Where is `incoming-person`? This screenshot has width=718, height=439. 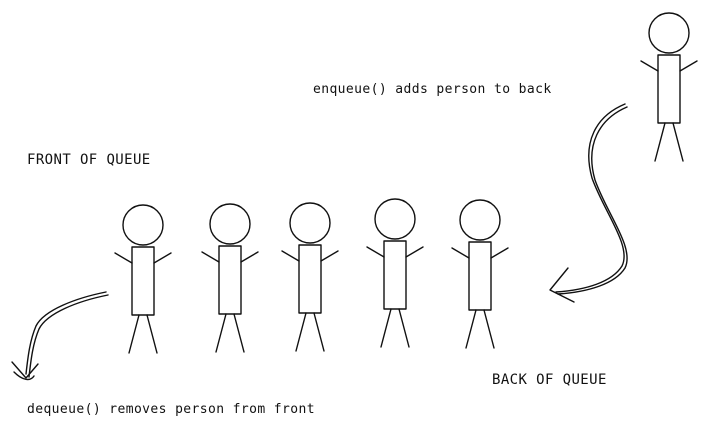
incoming-person is located at coordinates (669, 87).